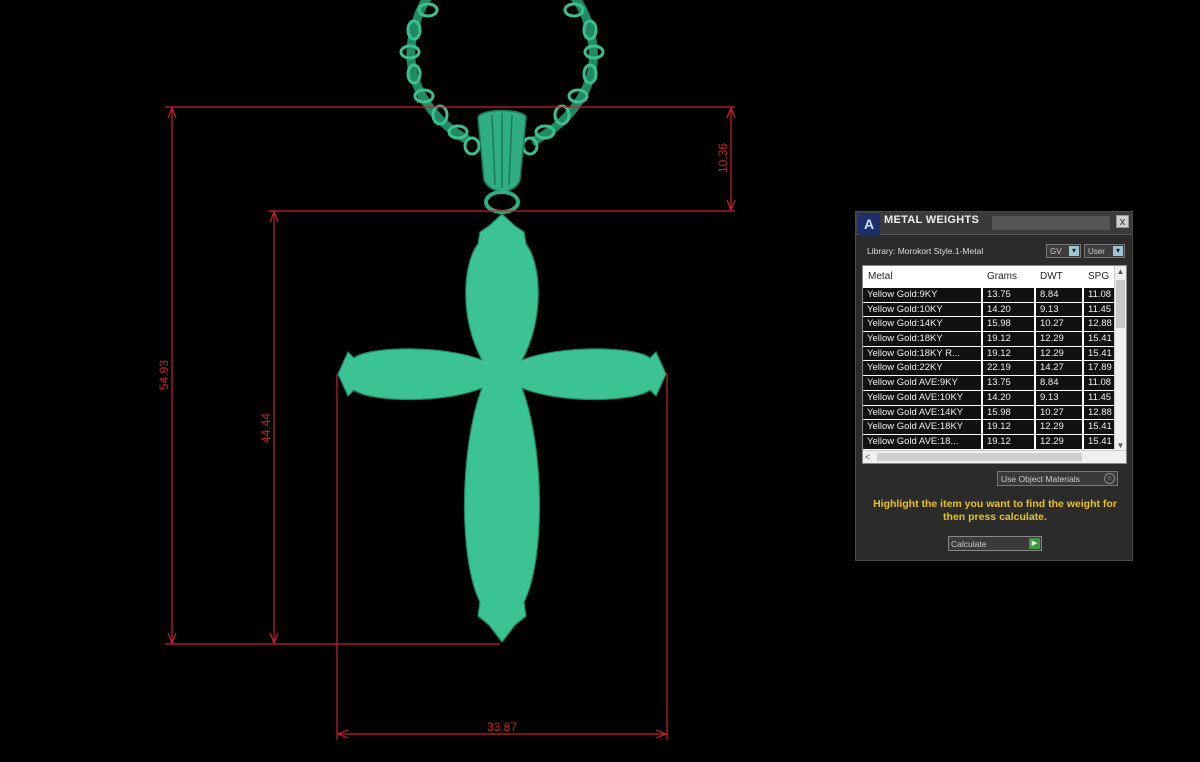  I want to click on object-materials-dropdown: Use Object Materials ○, so click(1057, 478).